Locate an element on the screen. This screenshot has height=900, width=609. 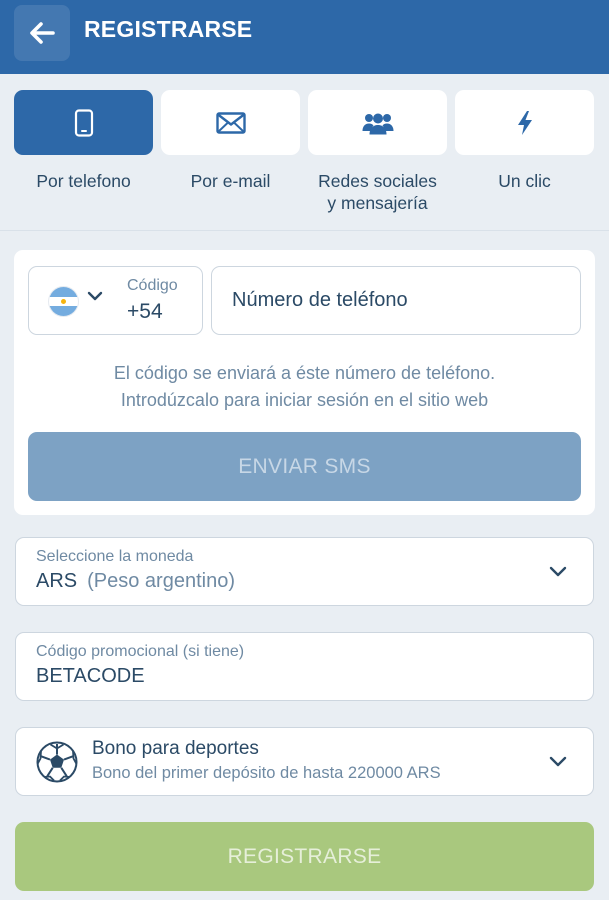
phone-number-placeholder: Número de teléfono is located at coordinates (320, 300).